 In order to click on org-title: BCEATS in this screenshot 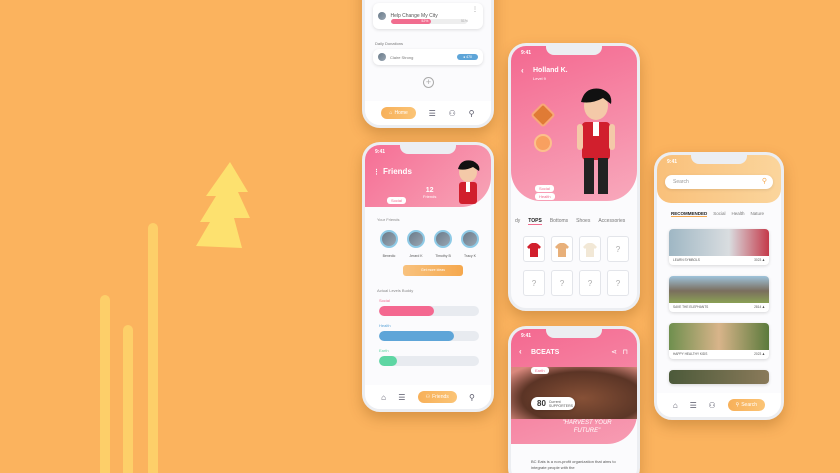, I will do `click(545, 352)`.